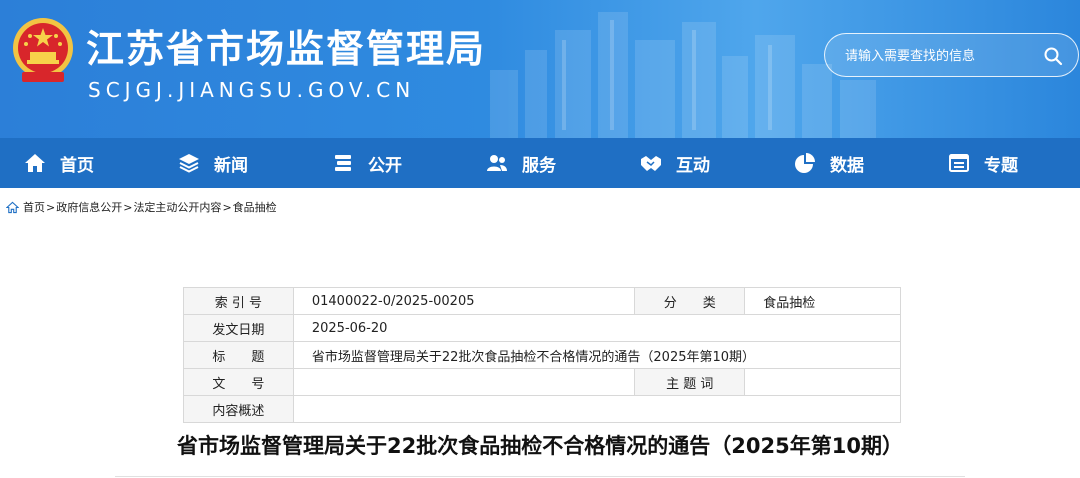 The width and height of the screenshot is (1080, 478). Describe the element at coordinates (1053, 56) in the screenshot. I see `search-icon` at that location.